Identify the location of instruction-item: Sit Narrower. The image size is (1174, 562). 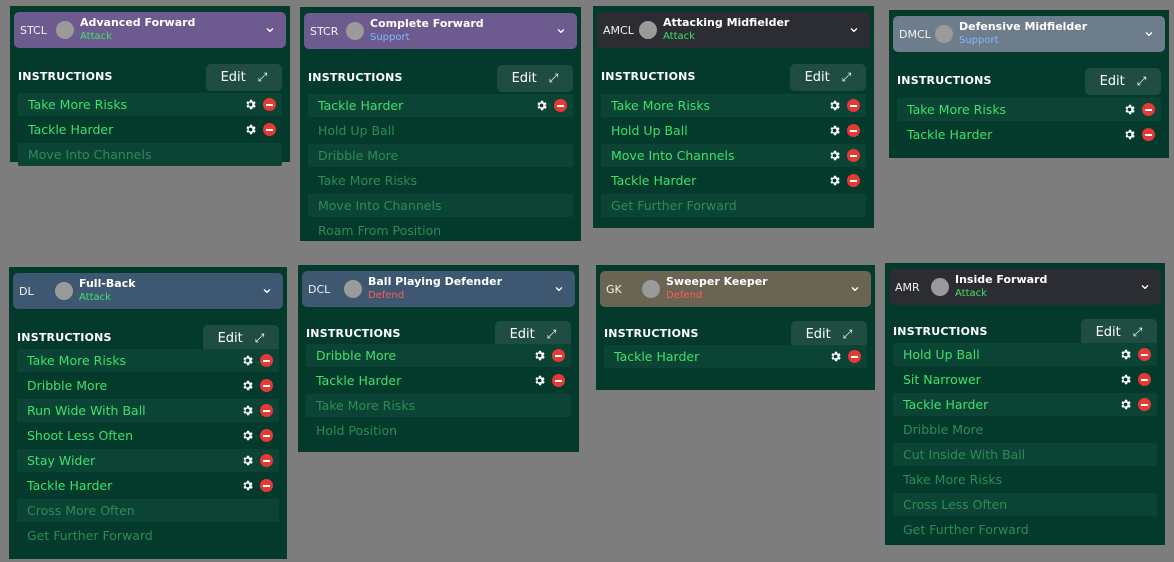
(1025, 379).